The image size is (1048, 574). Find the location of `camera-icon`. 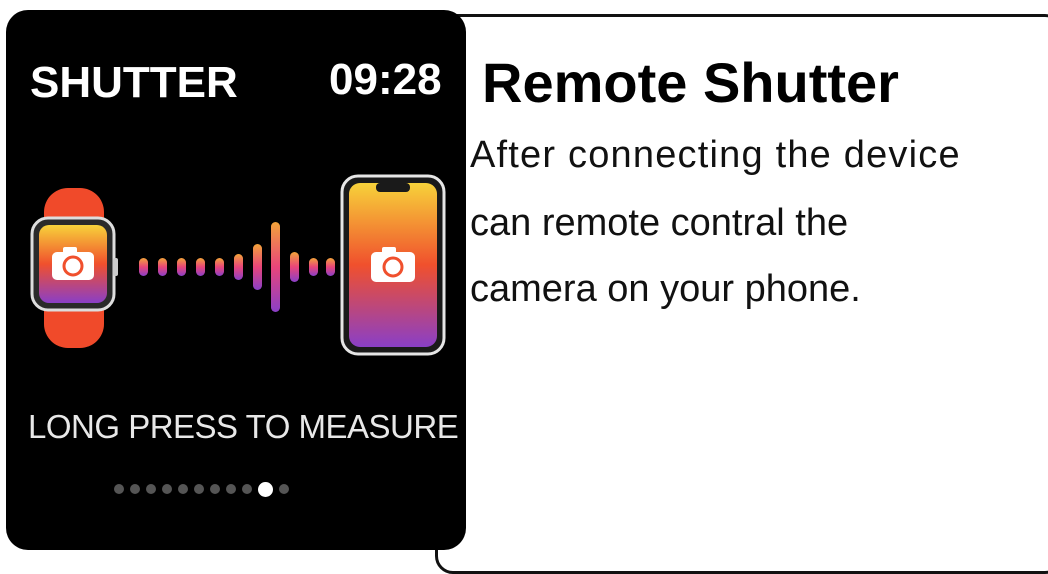

camera-icon is located at coordinates (393, 264).